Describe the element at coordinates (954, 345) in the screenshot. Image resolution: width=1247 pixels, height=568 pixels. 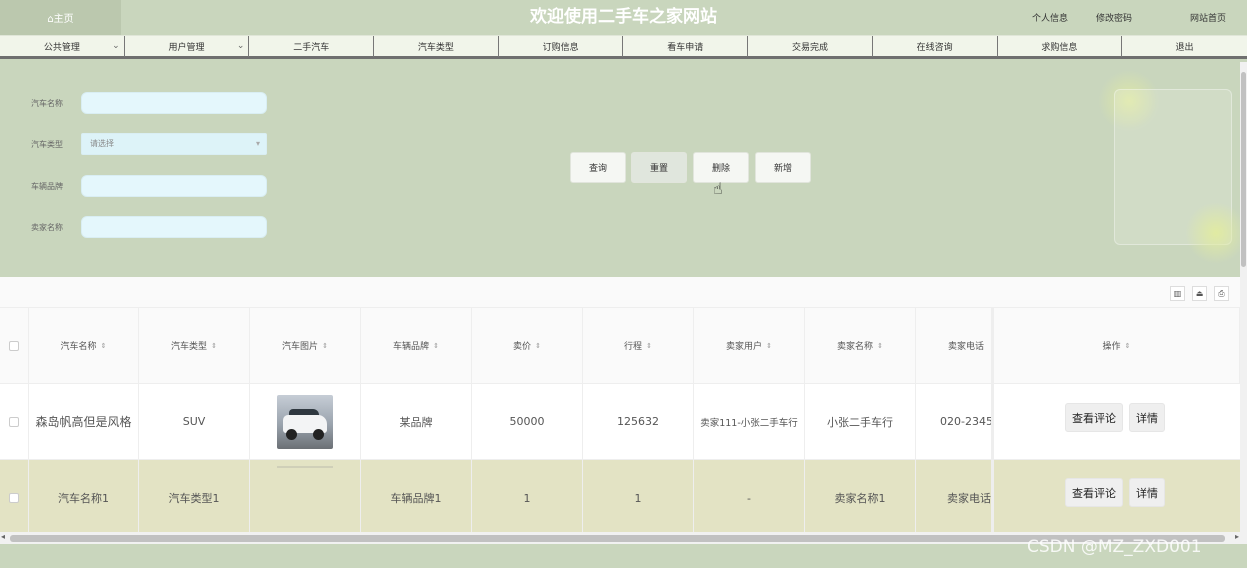
I see `col-phone: 卖家电话` at that location.